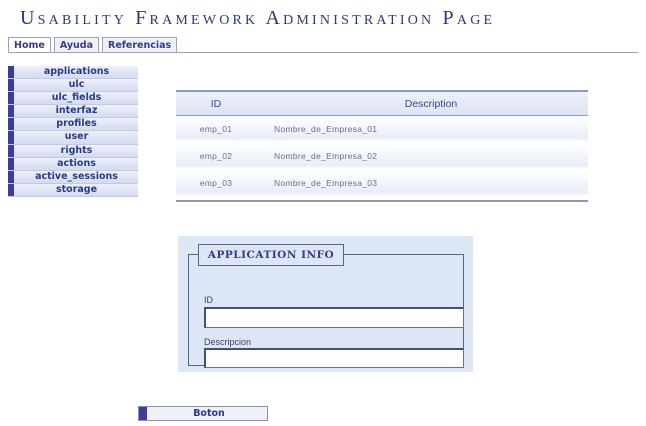 The width and height of the screenshot is (646, 426). What do you see at coordinates (382, 129) in the screenshot?
I see `table-row: emp_01 Nombre_de_Empresa_01` at bounding box center [382, 129].